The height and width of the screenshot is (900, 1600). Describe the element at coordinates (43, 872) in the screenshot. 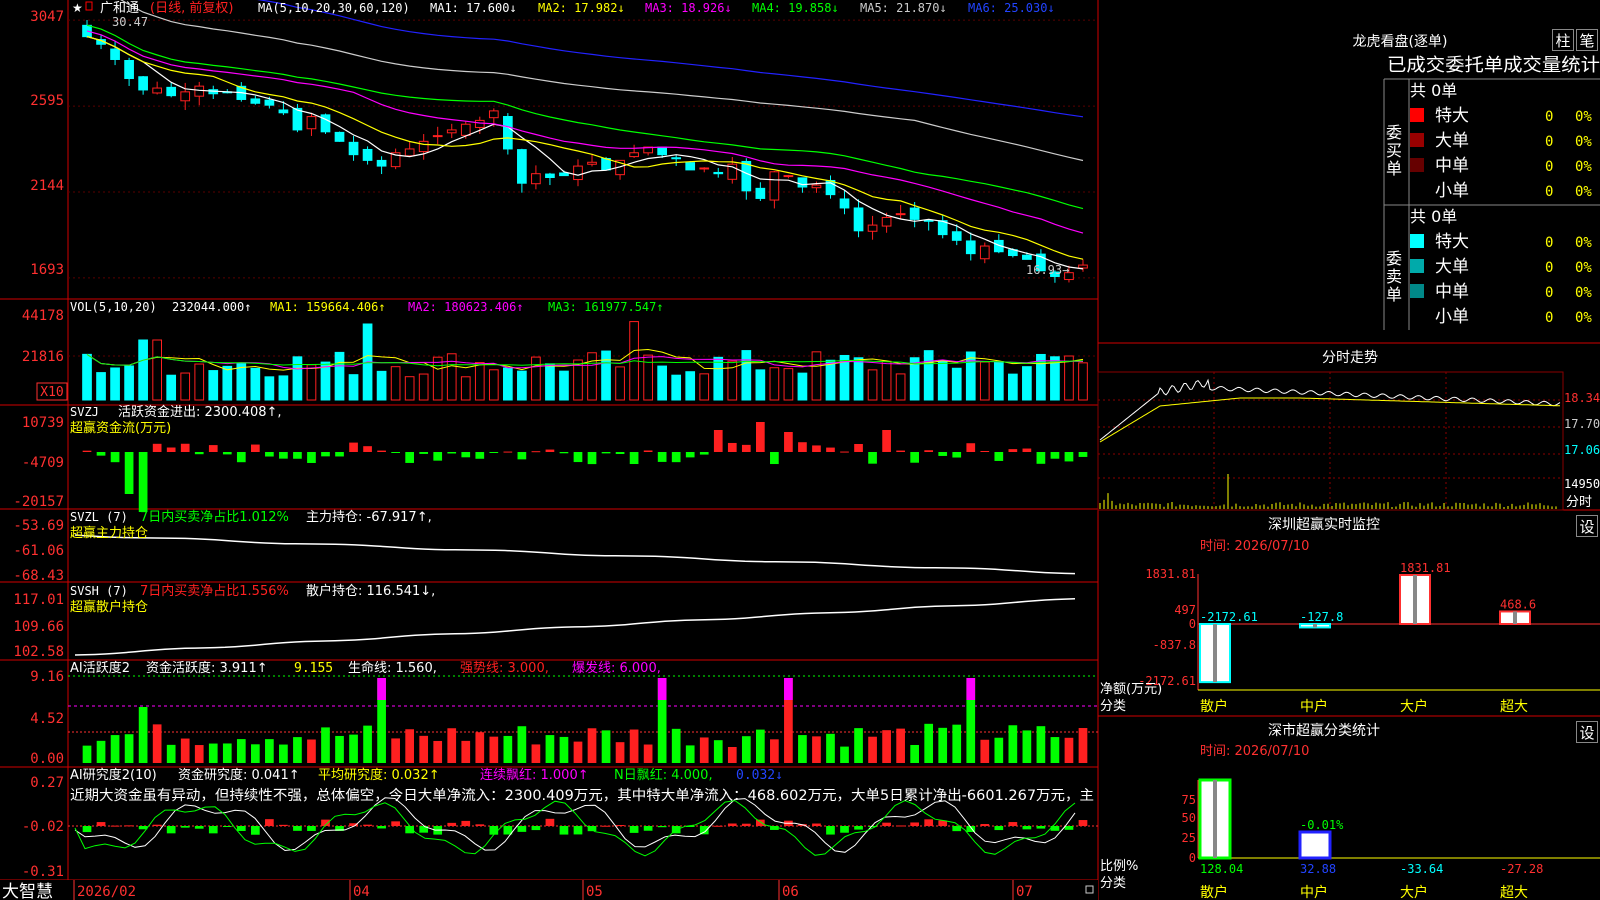

I see `ai-research-tick: -0.31` at that location.